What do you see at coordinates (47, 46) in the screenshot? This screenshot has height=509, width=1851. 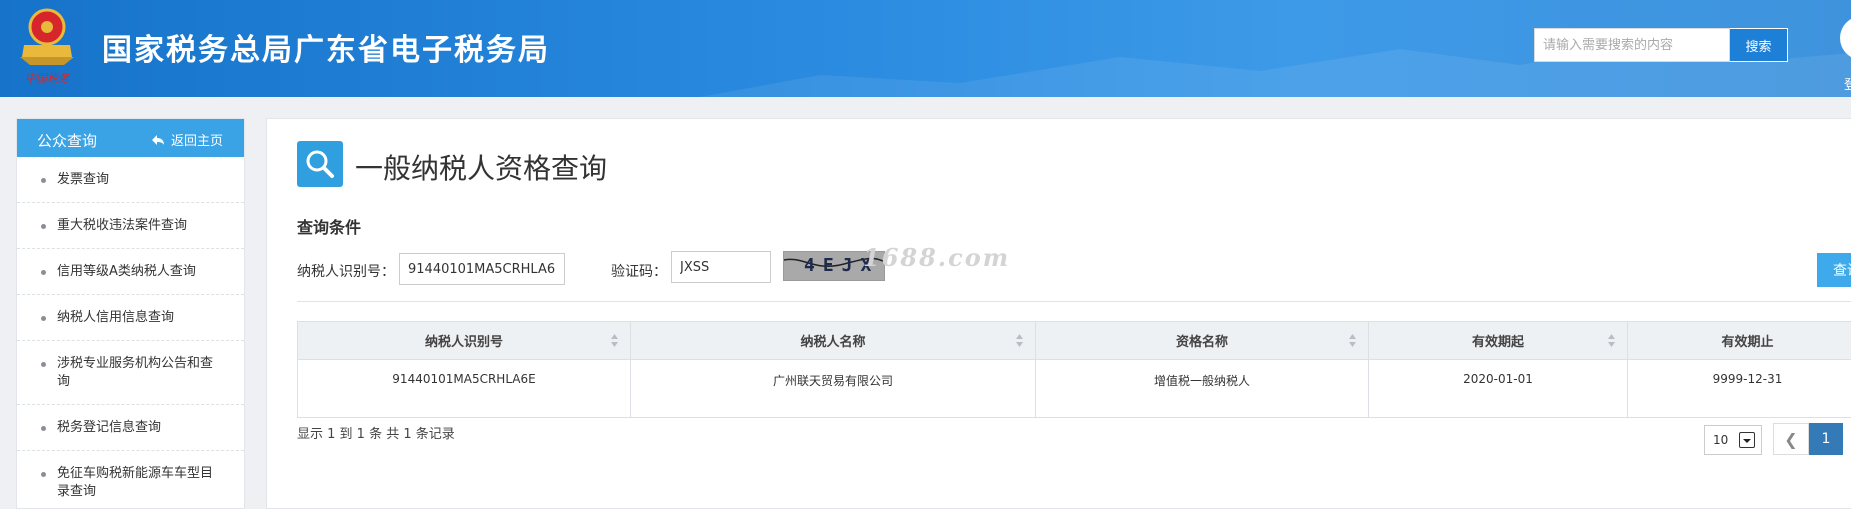 I see `national-emblem-logo: 中国税务` at bounding box center [47, 46].